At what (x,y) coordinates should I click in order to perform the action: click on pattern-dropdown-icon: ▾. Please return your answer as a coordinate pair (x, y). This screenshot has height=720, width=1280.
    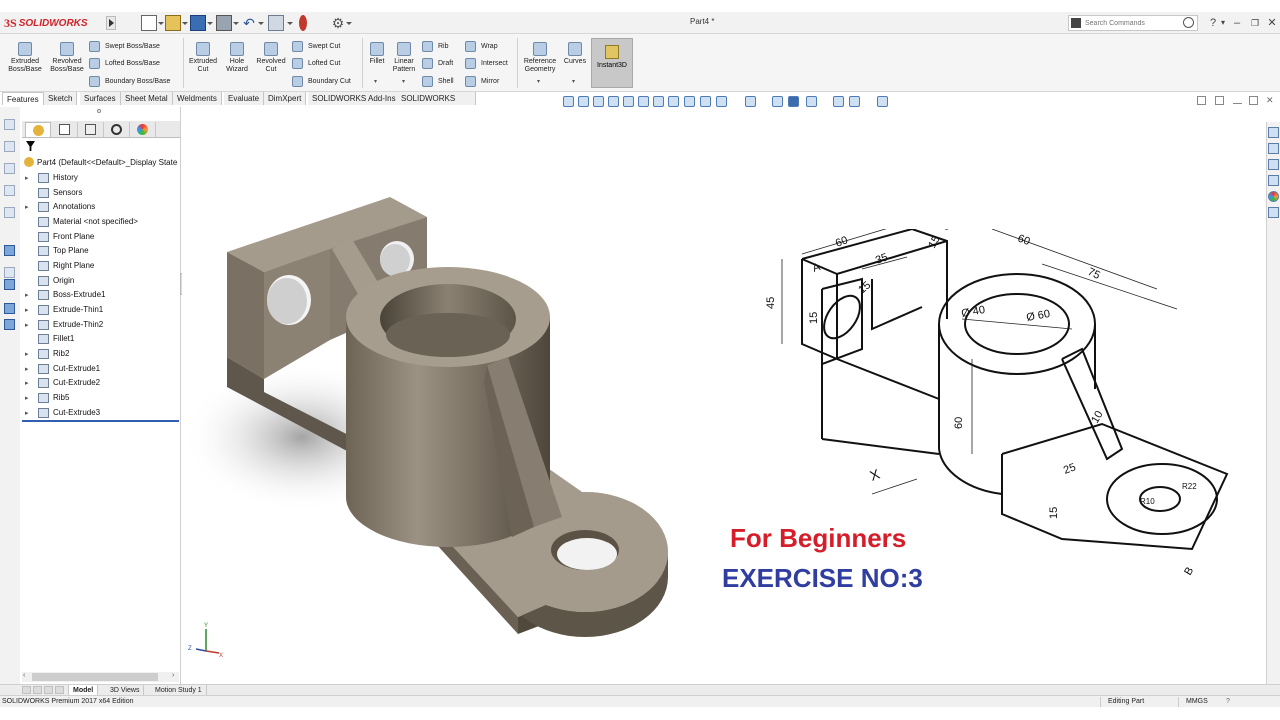
    Looking at the image, I should click on (403, 81).